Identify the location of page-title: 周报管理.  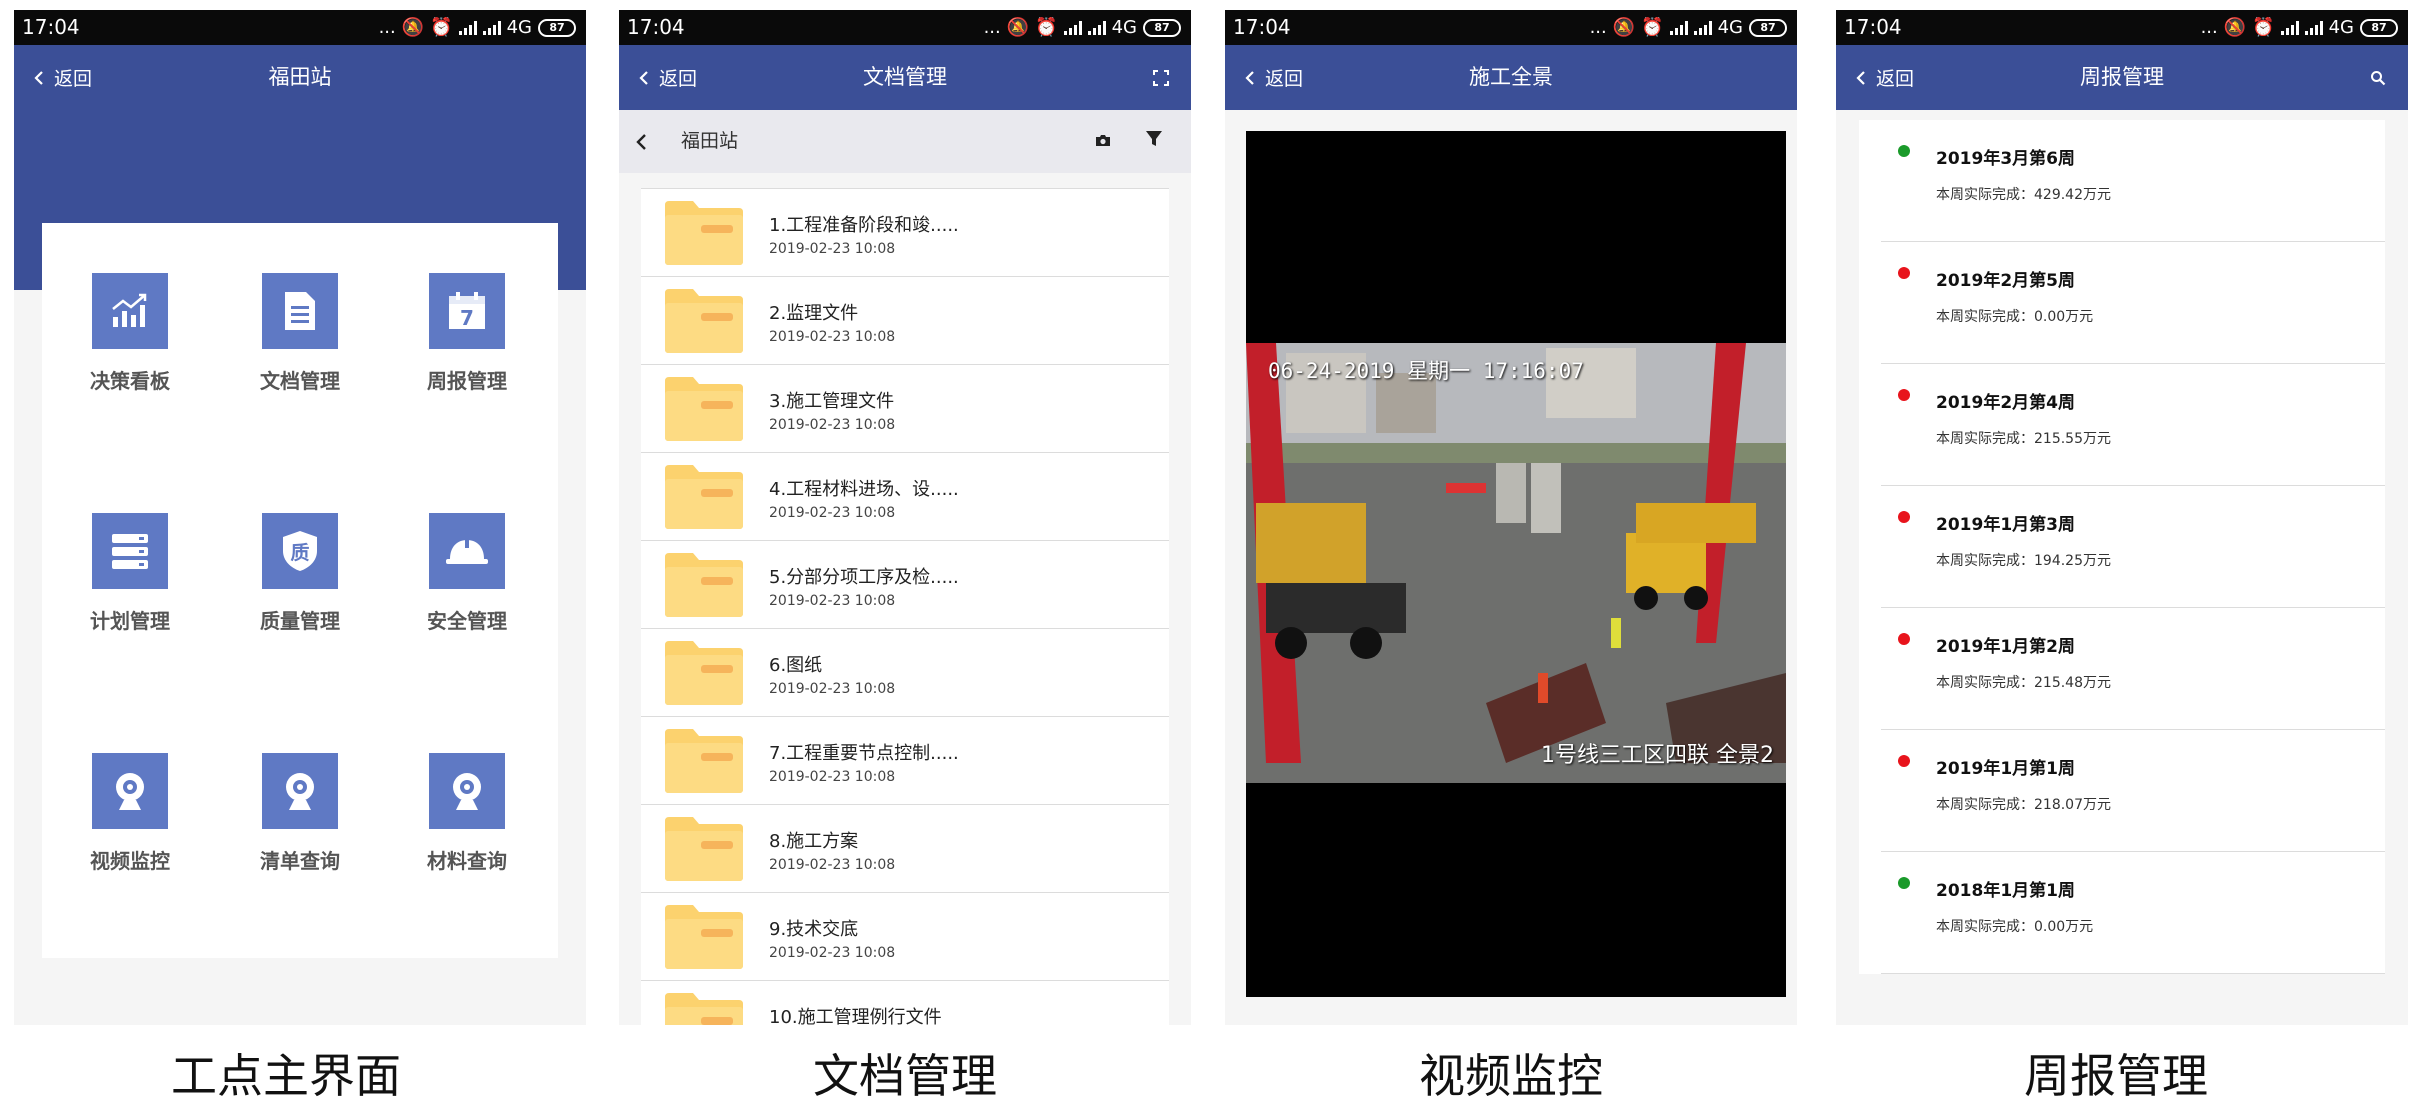
(2122, 77).